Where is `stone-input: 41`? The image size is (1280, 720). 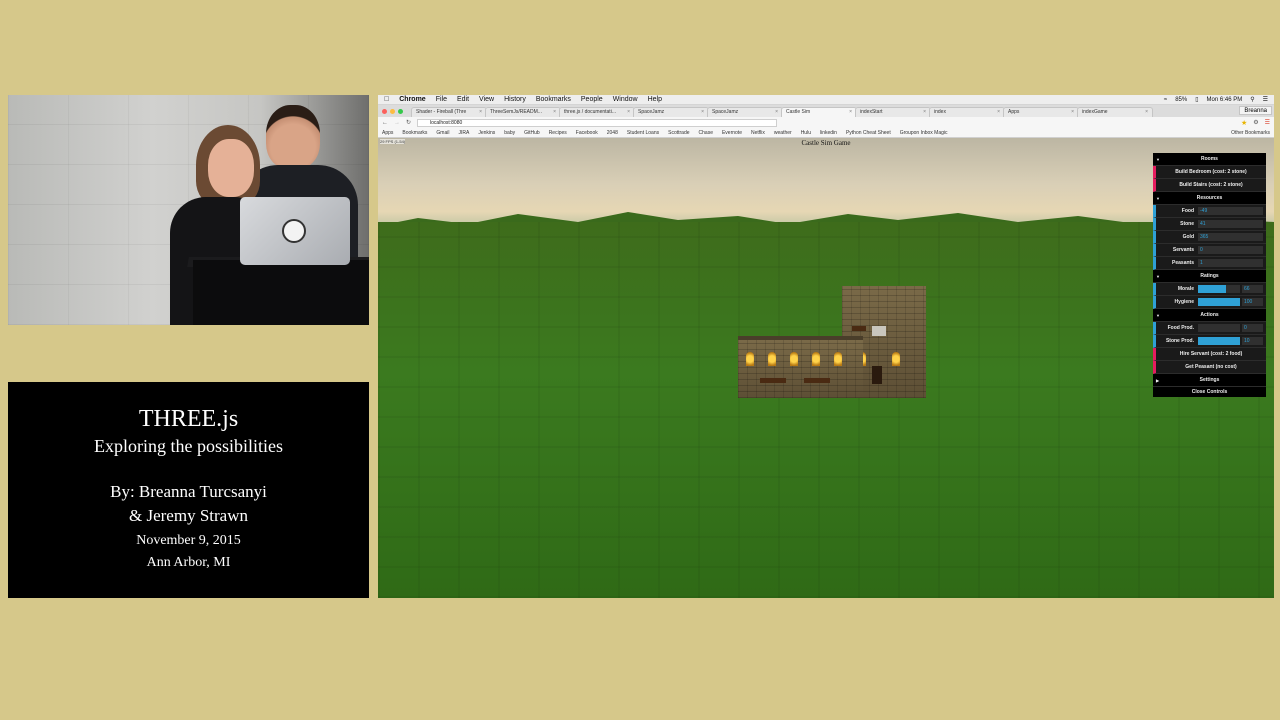
stone-input: 41 is located at coordinates (1230, 224).